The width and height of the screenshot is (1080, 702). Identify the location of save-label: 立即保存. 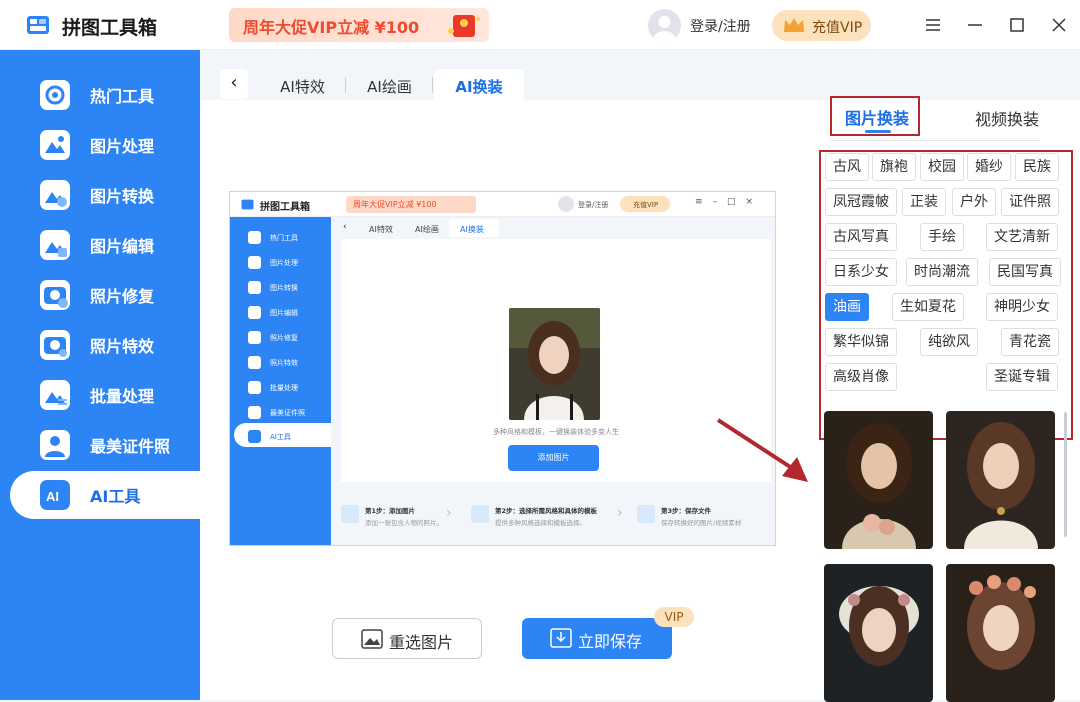
(610, 641).